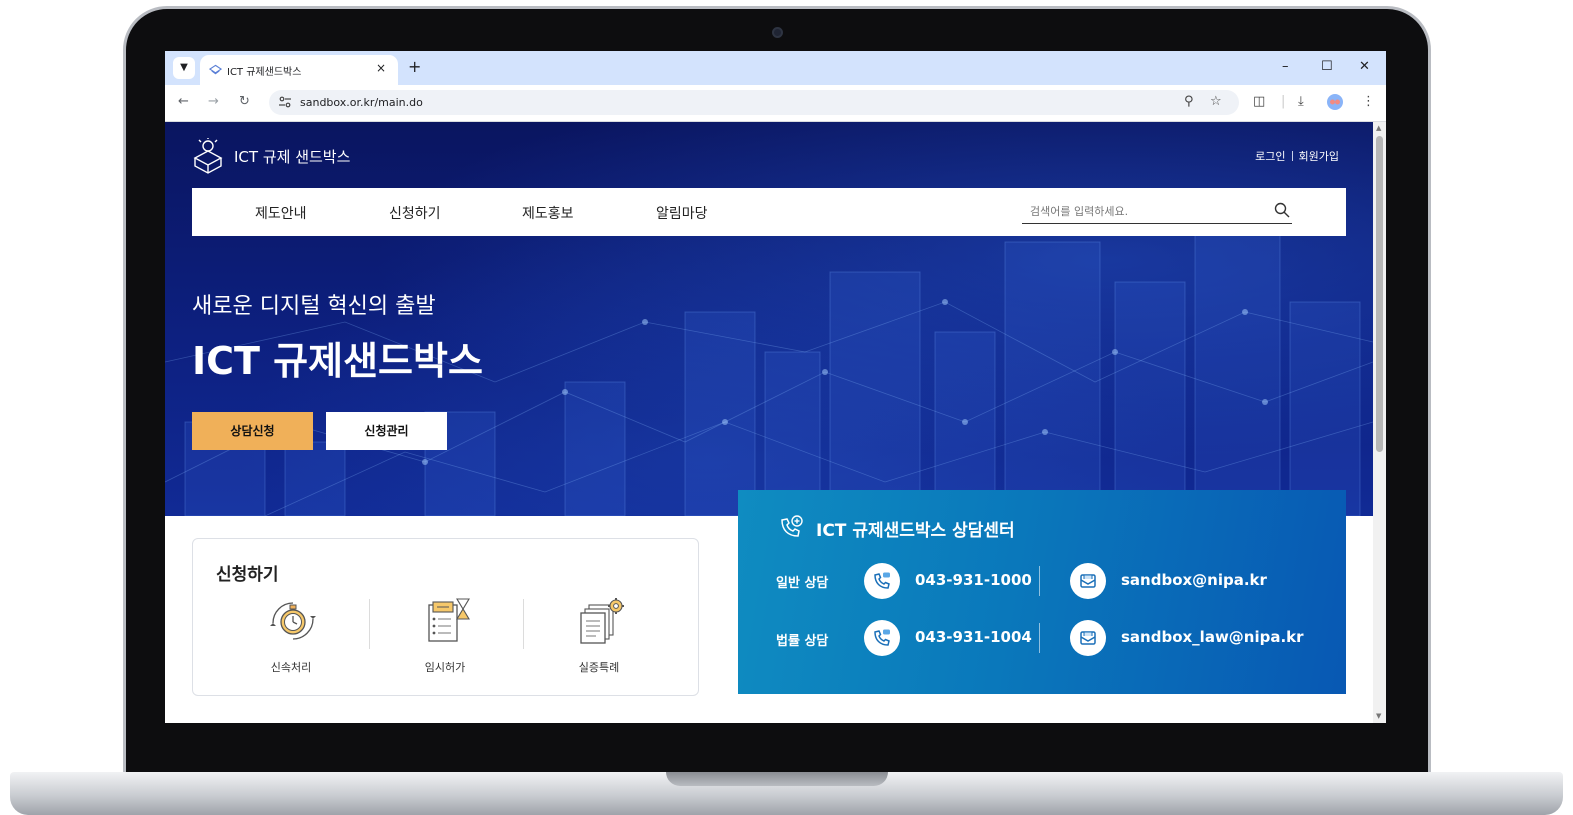 This screenshot has height=815, width=1573. I want to click on page-scrollbar: ▲ ▼, so click(1379, 422).